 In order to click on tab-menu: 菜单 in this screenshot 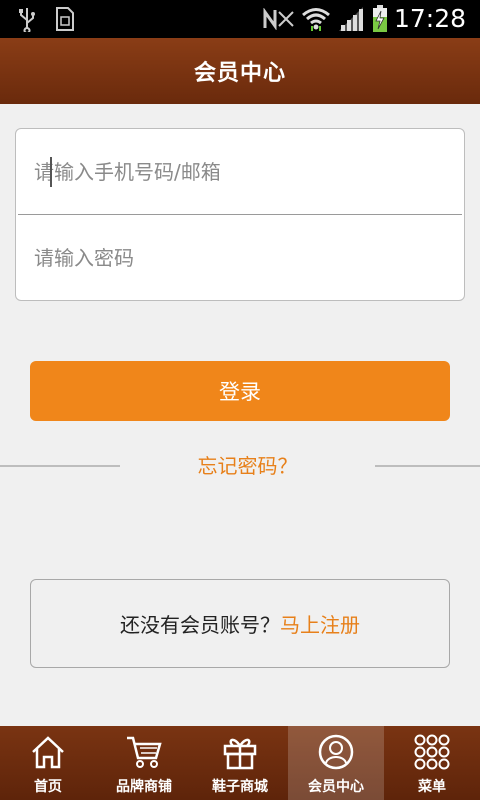, I will do `click(432, 763)`.